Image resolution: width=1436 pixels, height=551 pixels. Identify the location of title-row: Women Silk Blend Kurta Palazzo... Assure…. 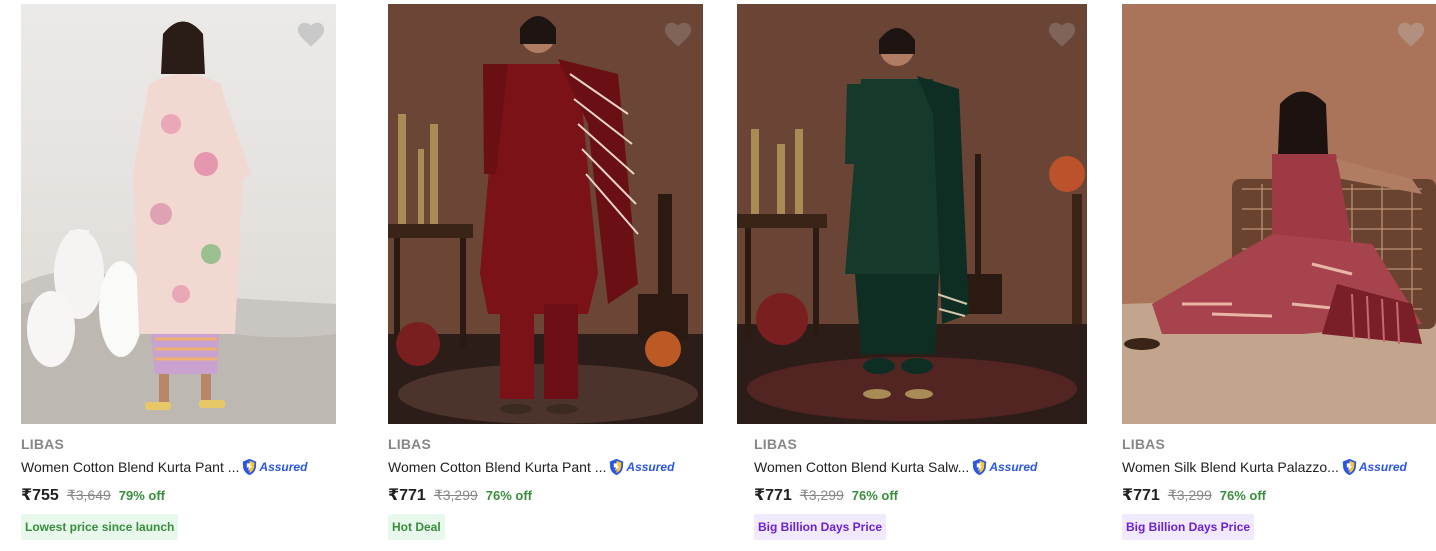
(1279, 467).